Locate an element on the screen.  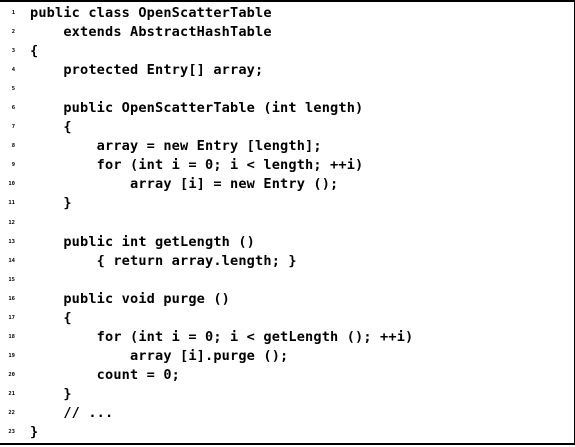
line-number: 9 is located at coordinates (13, 165).